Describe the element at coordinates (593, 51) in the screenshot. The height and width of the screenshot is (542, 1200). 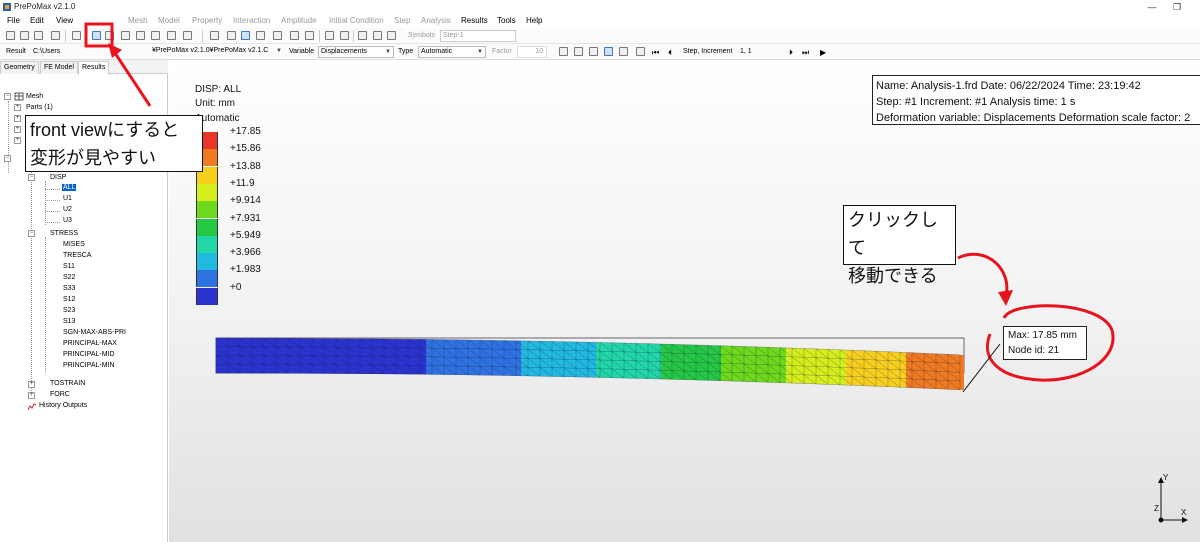
I see `deformed-undeformed-icon` at that location.